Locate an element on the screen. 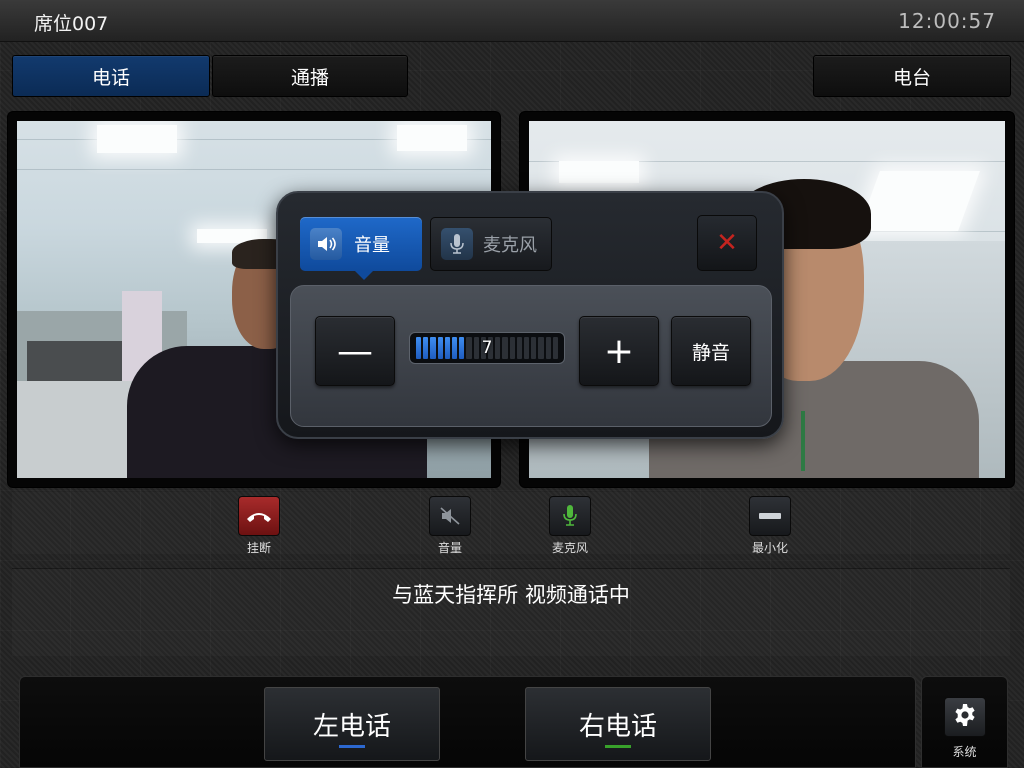 This screenshot has width=1024, height=768. tab-phone: 电话 is located at coordinates (111, 76).